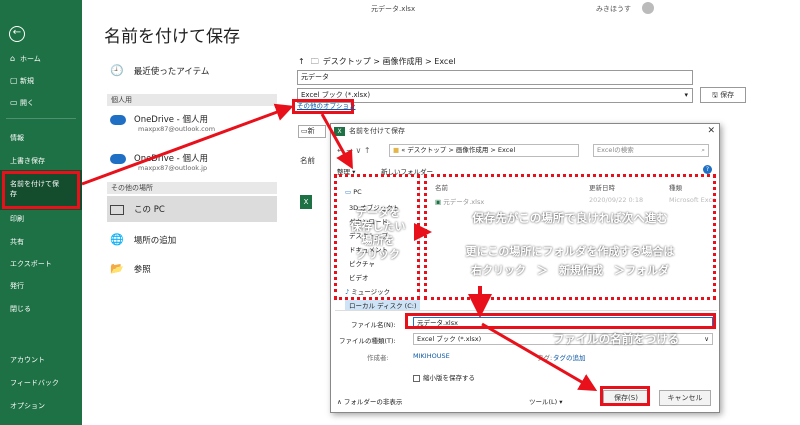 This screenshot has width=800, height=425. What do you see at coordinates (187, 144) in the screenshot?
I see `arrow-saveas-to-options` at bounding box center [187, 144].